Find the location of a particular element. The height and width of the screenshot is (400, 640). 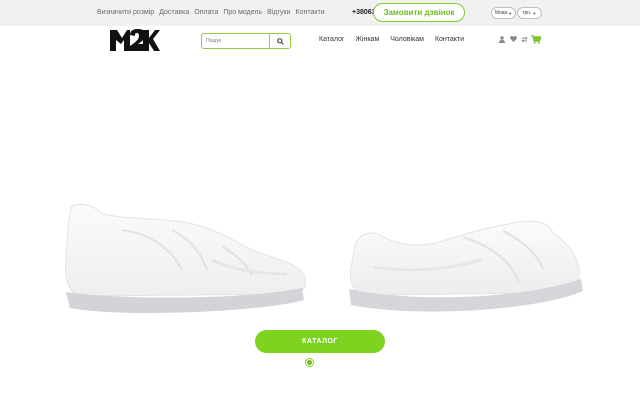

user-icon is located at coordinates (502, 39).